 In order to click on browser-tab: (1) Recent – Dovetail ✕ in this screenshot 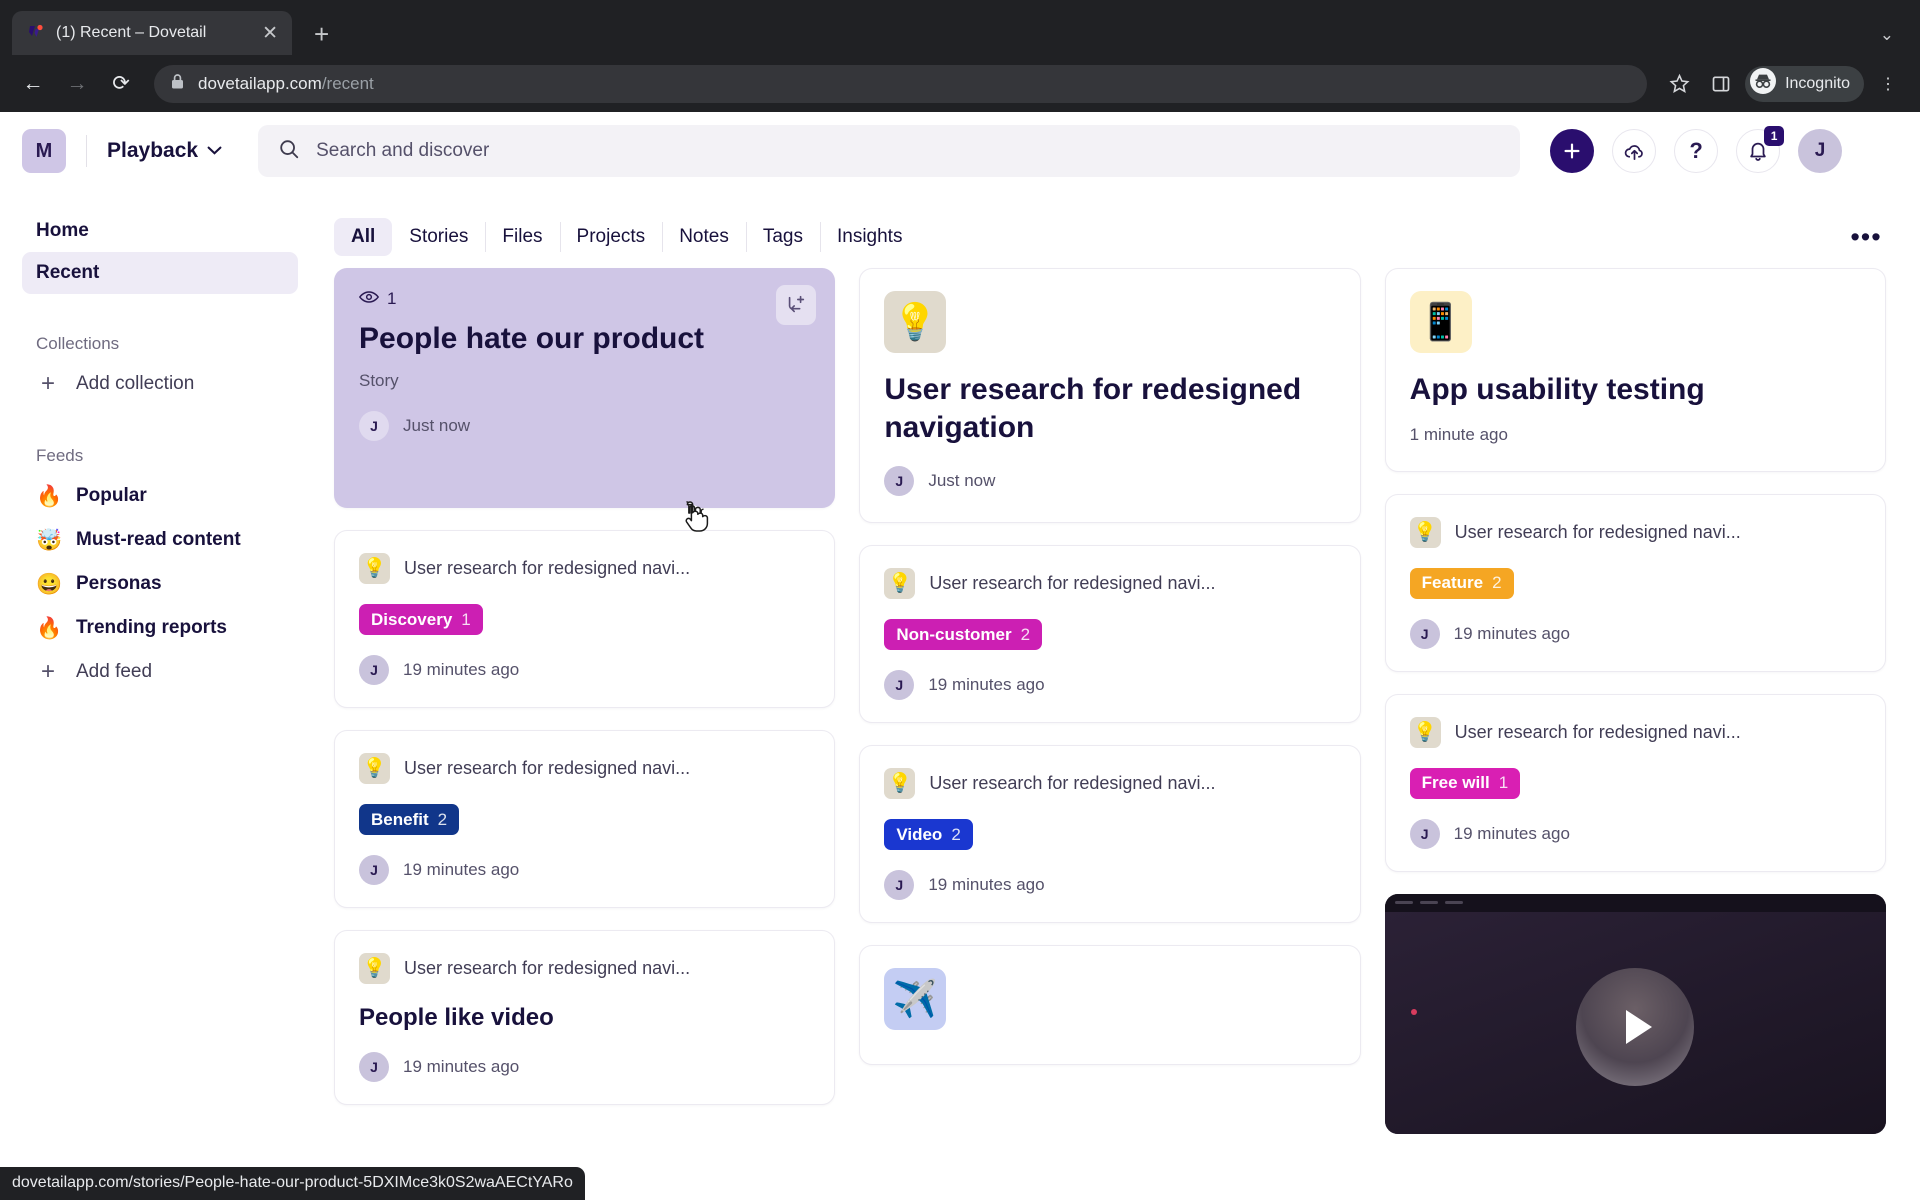, I will do `click(152, 33)`.